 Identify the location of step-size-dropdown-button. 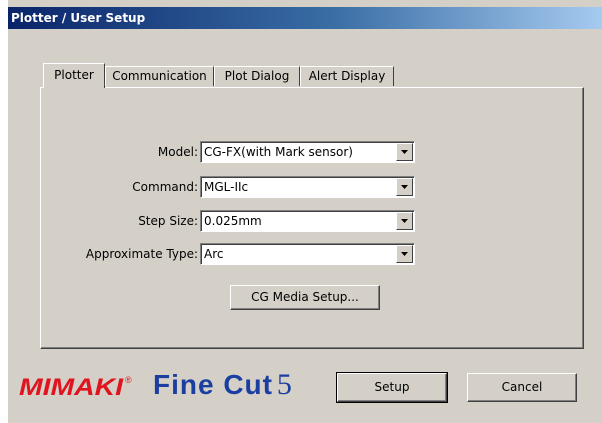
(404, 221).